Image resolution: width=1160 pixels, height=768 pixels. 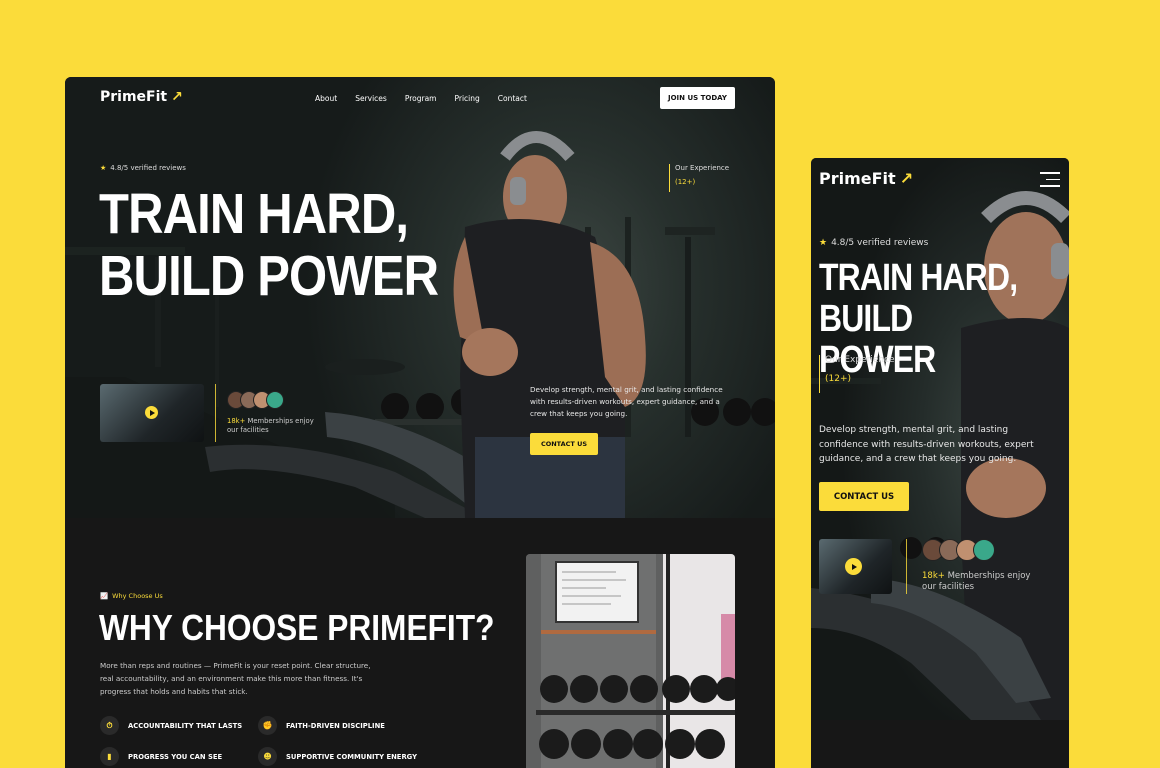 I want to click on headline-line-2: BUILD POWER, so click(x=269, y=275).